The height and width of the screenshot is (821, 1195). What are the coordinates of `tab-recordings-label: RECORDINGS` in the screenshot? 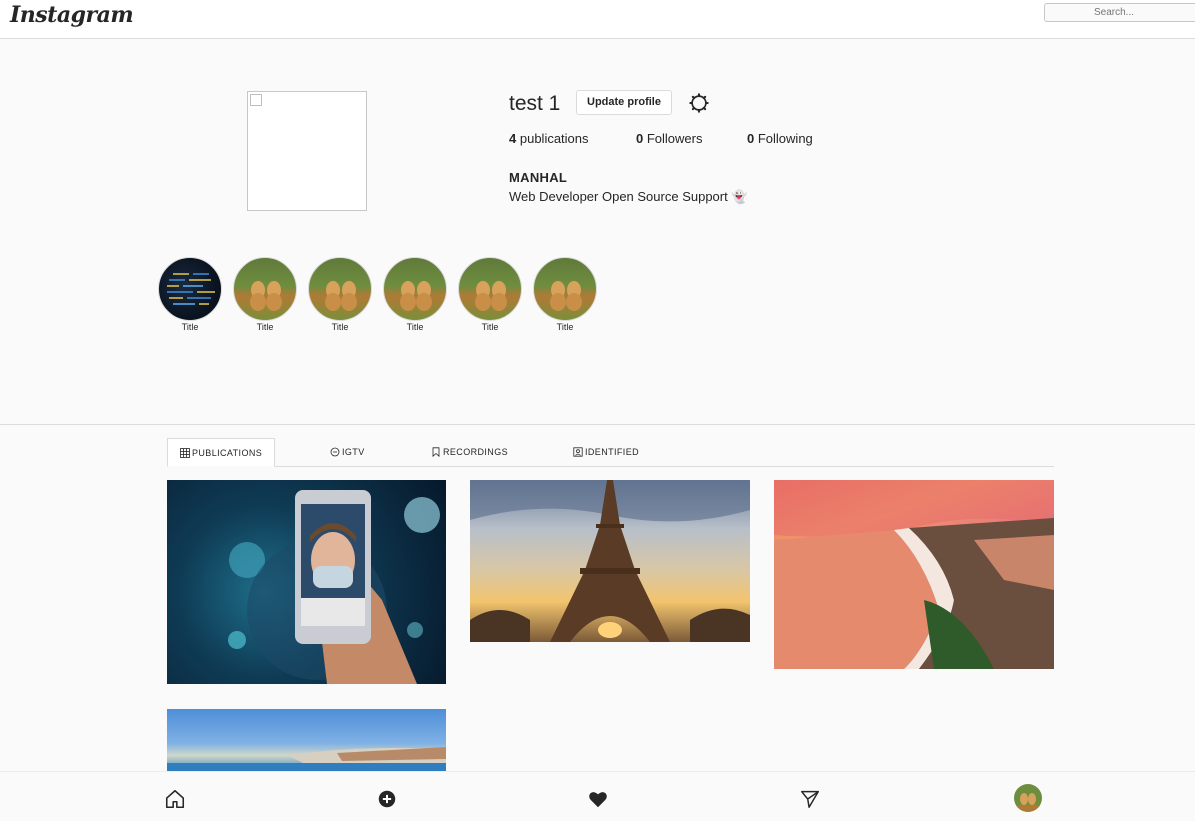 It's located at (476, 452).